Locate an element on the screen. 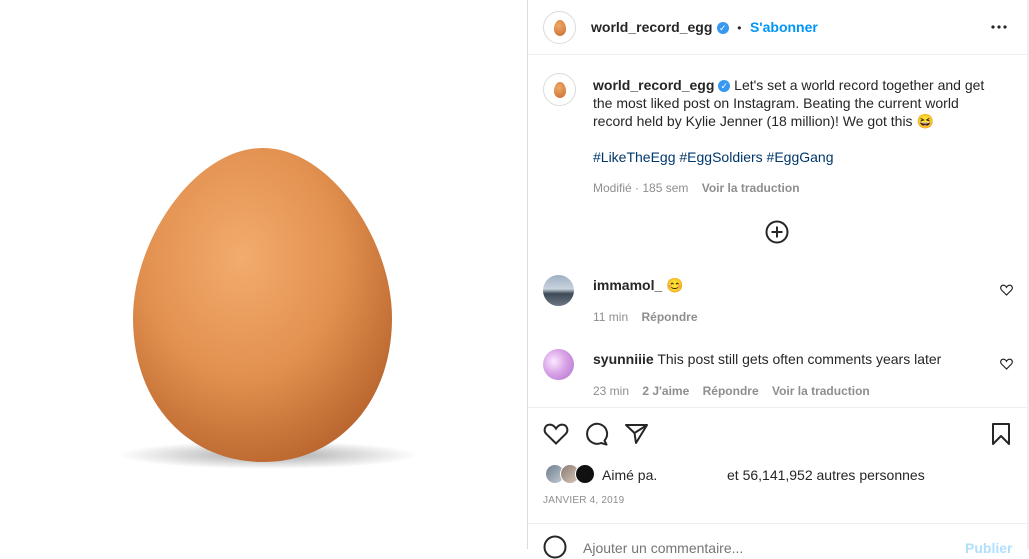  liked-by-avatars is located at coordinates (571, 474).